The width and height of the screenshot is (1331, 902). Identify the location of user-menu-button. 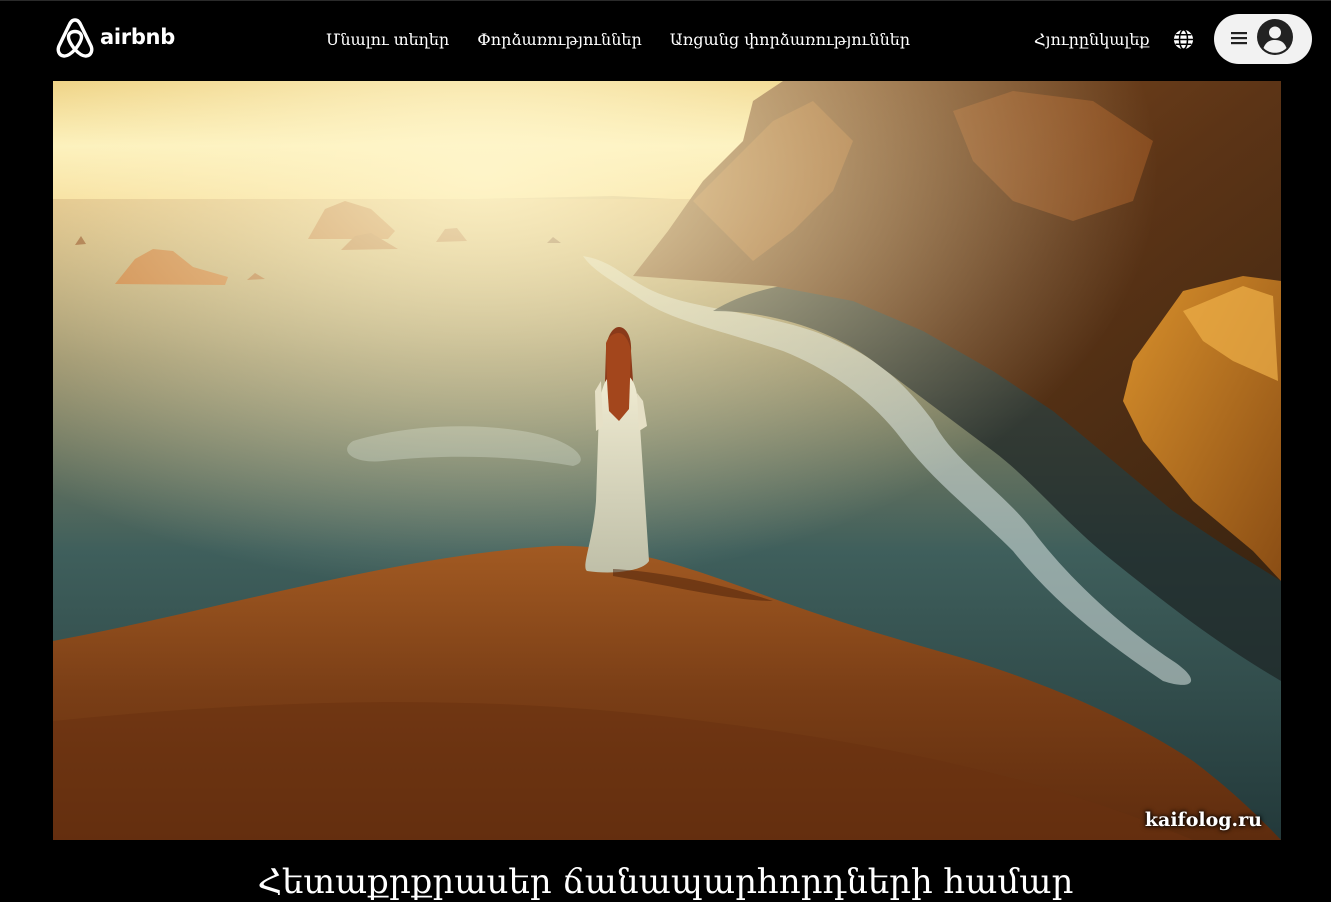
(1263, 39).